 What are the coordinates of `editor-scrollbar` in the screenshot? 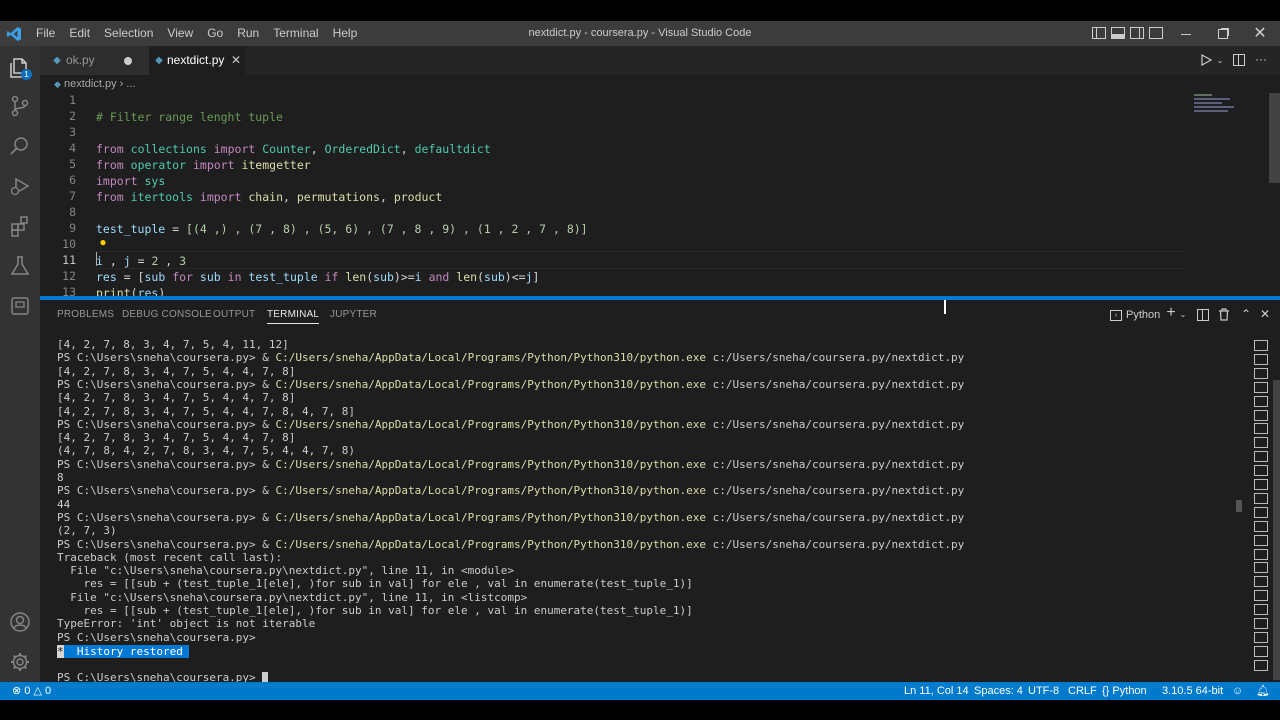 It's located at (1274, 138).